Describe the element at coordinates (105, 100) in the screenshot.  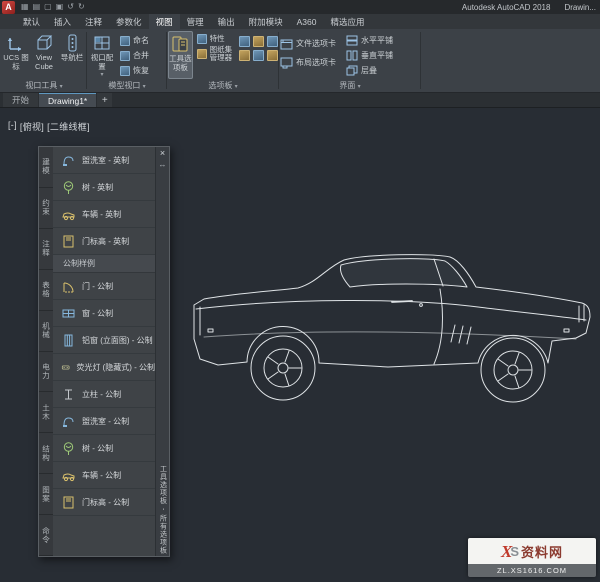
I see `new-drawing-tab-button: +` at that location.